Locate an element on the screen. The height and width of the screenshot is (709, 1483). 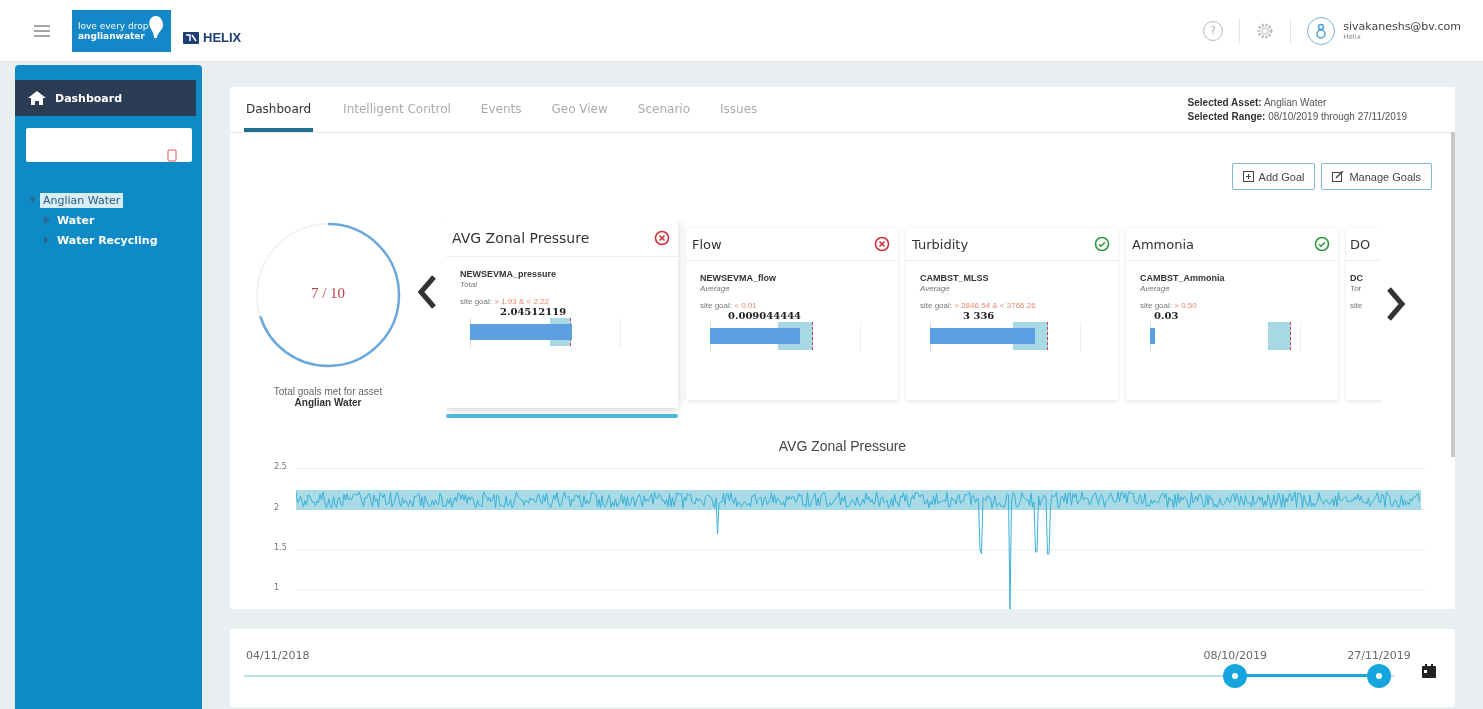
axis-tick-label: 1 is located at coordinates (277, 587).